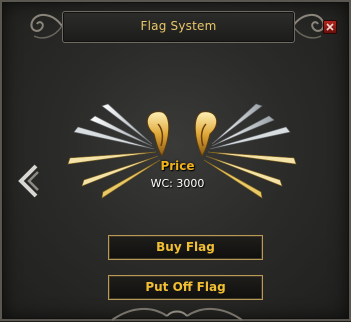 The width and height of the screenshot is (351, 322). I want to click on window-title: Flag System, so click(178, 26).